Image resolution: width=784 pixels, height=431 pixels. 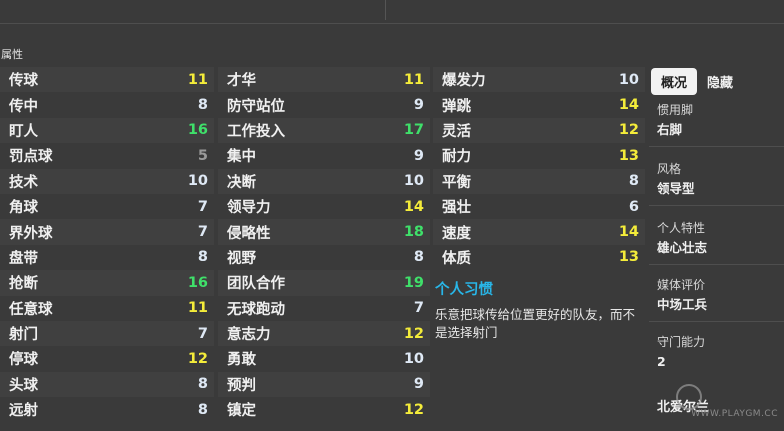 What do you see at coordinates (256, 284) in the screenshot?
I see `attribute-name: 团队合作` at bounding box center [256, 284].